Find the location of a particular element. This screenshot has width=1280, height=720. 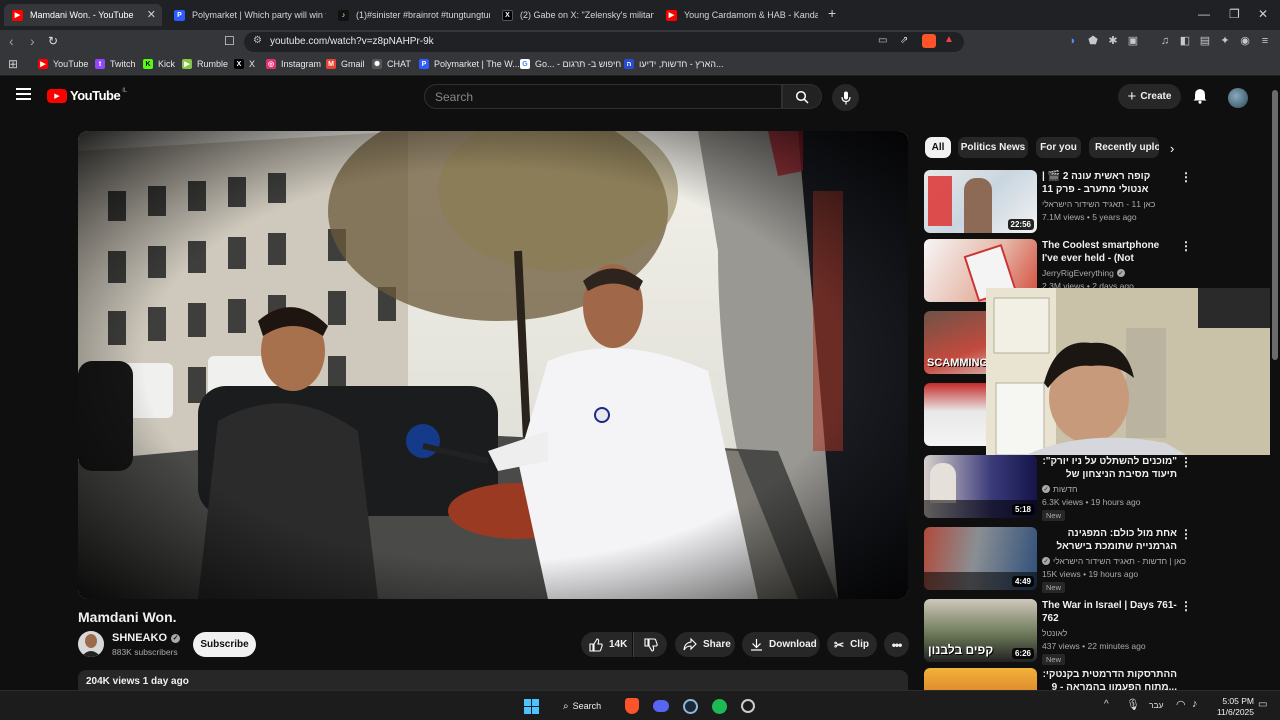

voice-search-button is located at coordinates (845, 97).